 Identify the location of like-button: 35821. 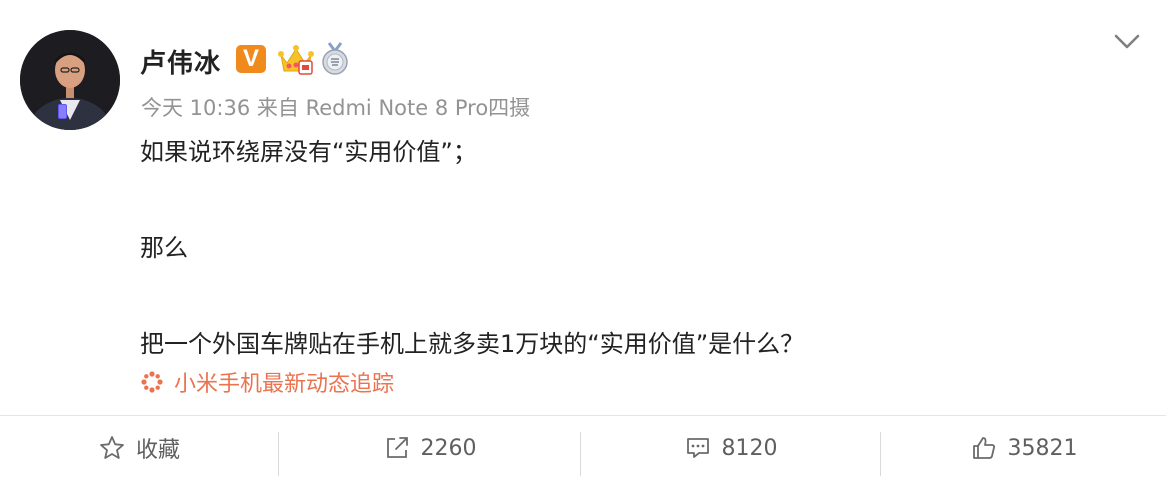
(1023, 448).